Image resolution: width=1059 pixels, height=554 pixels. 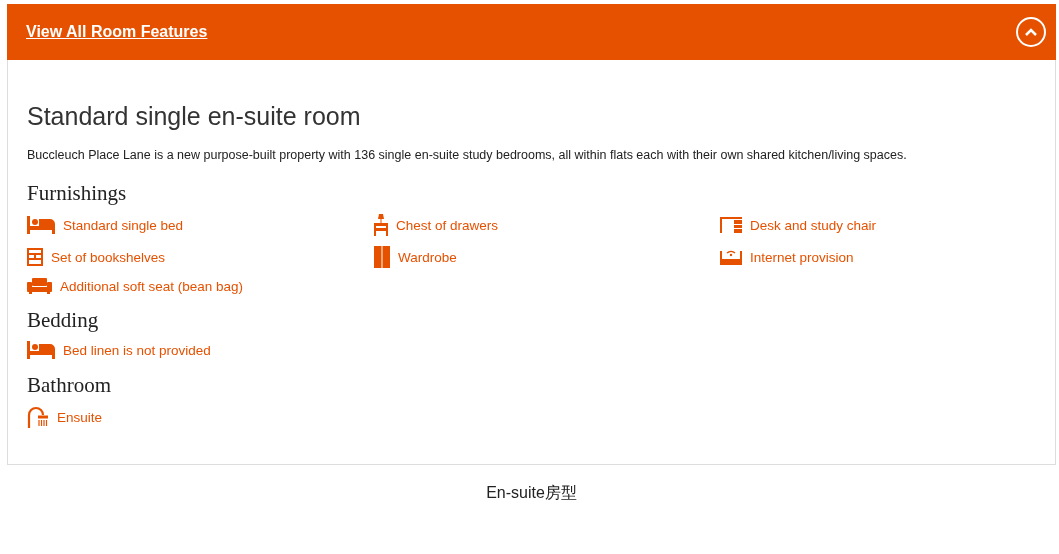 I want to click on room-description: Buccleuch Place Lane is a new purpose-built property with 136 single en-suite study bedrooms, all within flats each with their own shared kitchen/living spaces., so click(x=467, y=155).